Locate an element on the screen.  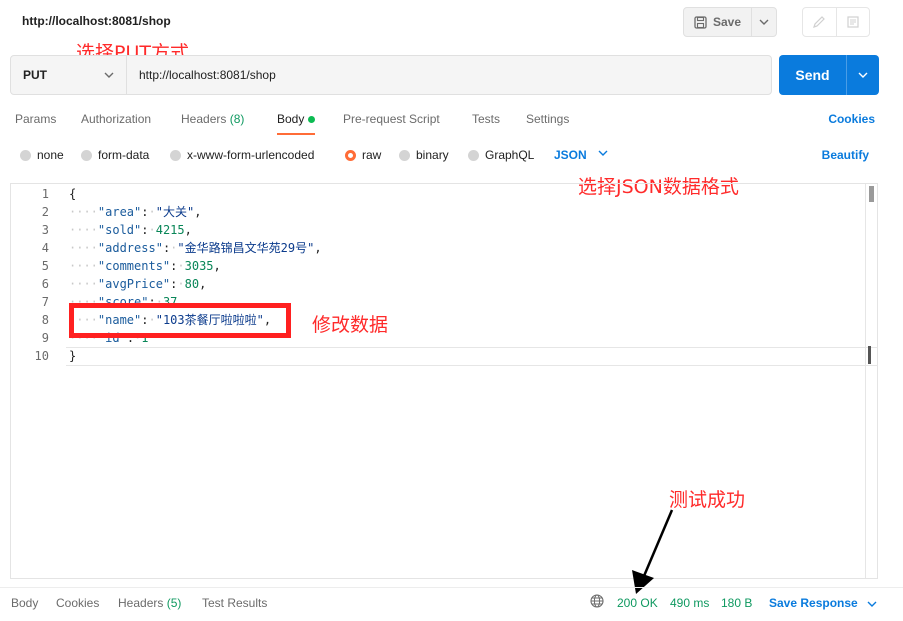
tab-pre-request-script: Pre-request Script is located at coordinates (391, 119).